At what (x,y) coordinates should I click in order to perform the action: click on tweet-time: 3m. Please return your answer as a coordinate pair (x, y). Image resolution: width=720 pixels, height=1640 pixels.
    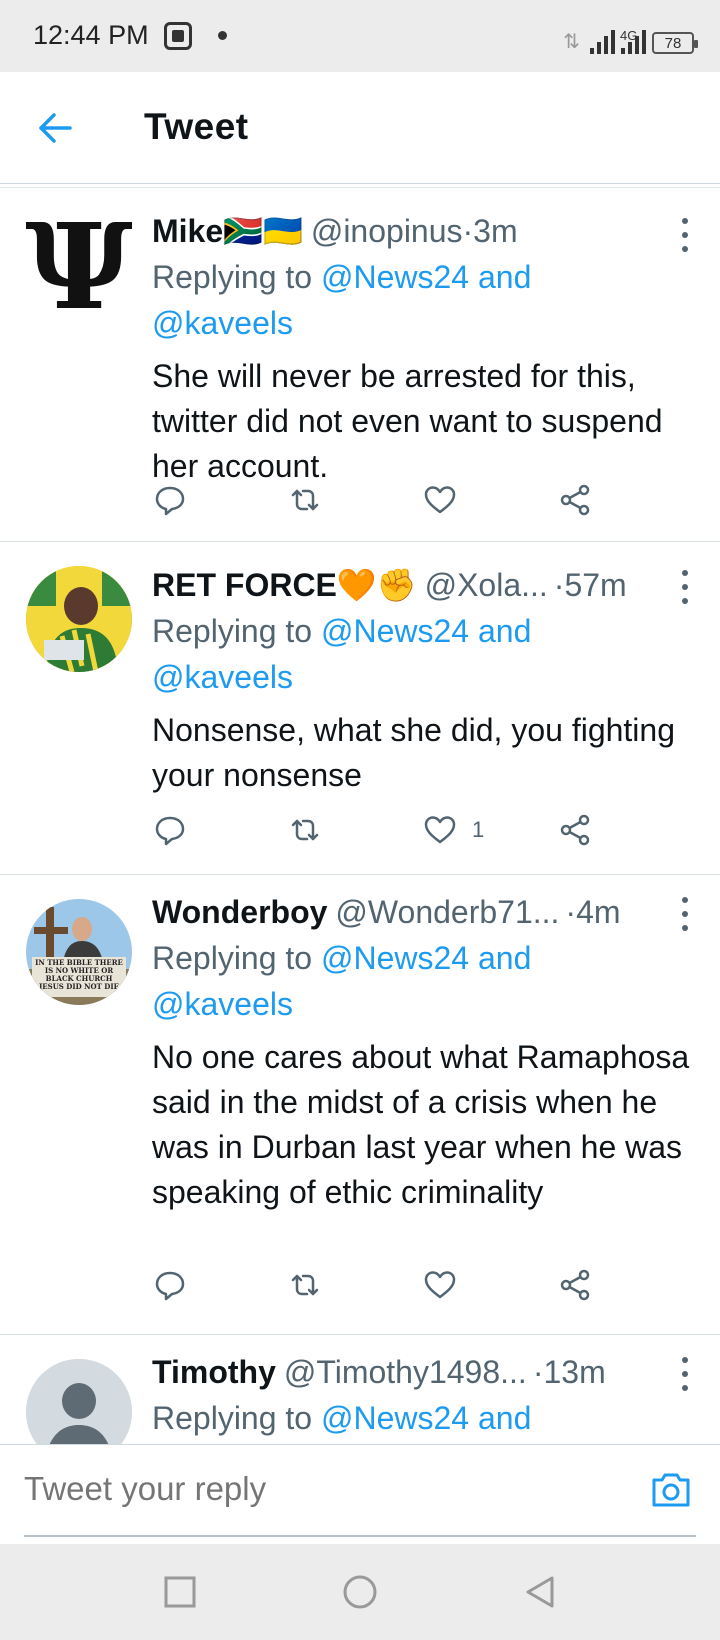
    Looking at the image, I should click on (495, 230).